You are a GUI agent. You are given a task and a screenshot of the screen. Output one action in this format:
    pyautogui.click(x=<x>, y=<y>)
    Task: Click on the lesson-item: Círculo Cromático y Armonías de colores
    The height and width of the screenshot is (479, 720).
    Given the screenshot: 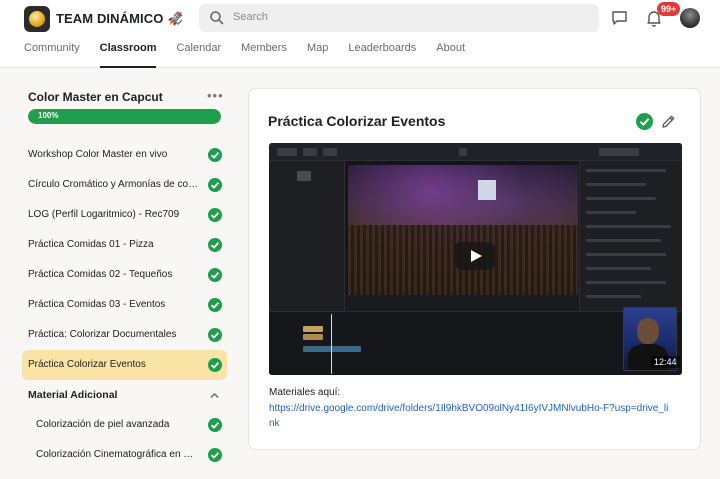 What is the action you would take?
    pyautogui.click(x=124, y=185)
    